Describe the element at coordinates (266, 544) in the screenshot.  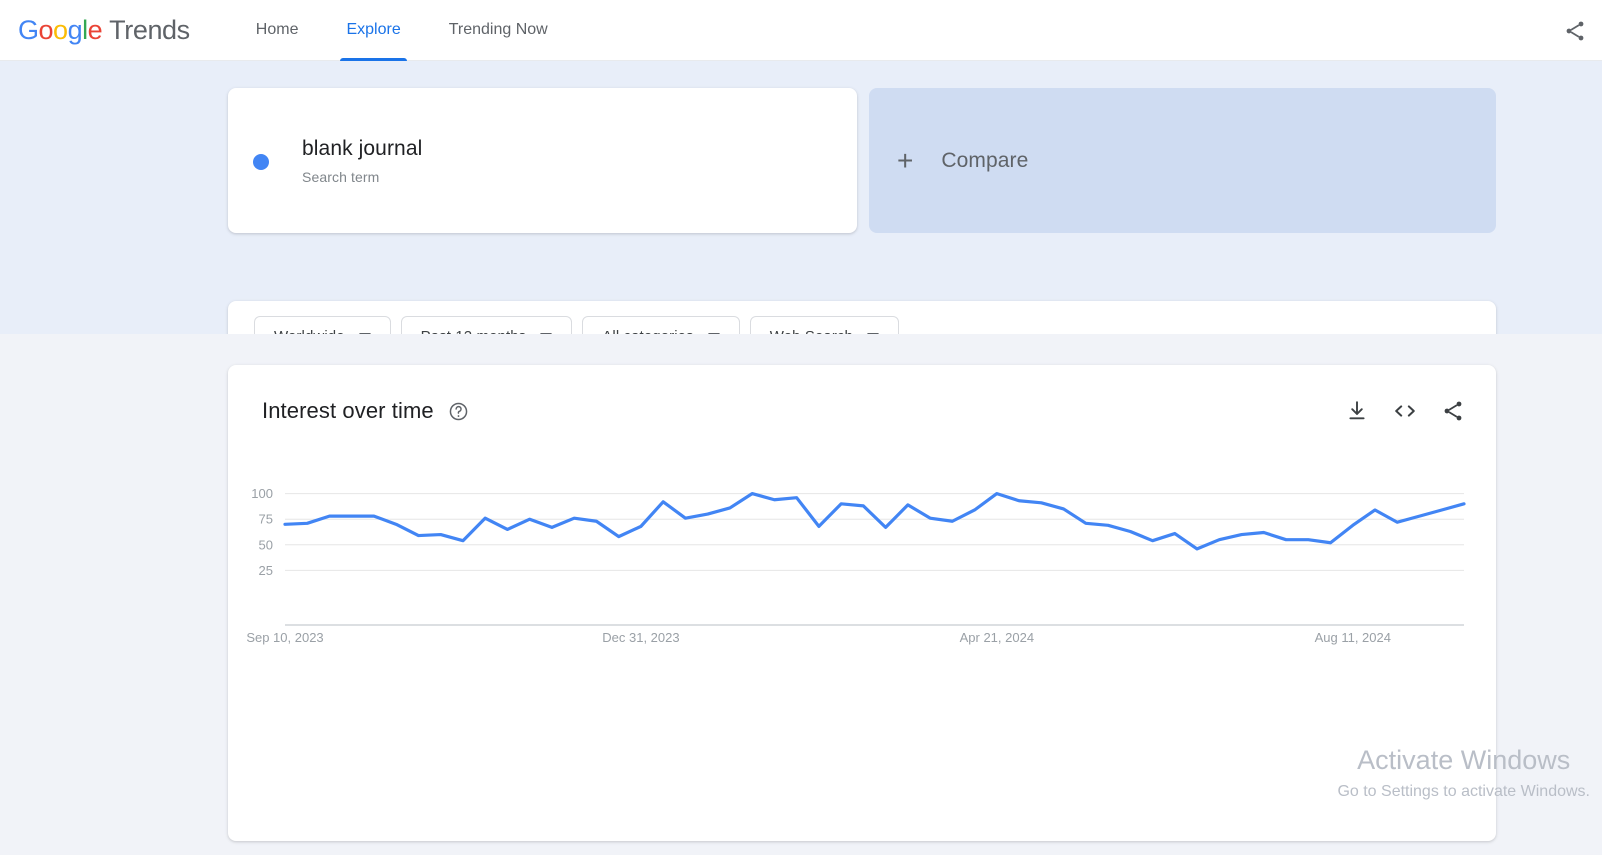
I see `y-axis-tick-label: 50` at that location.